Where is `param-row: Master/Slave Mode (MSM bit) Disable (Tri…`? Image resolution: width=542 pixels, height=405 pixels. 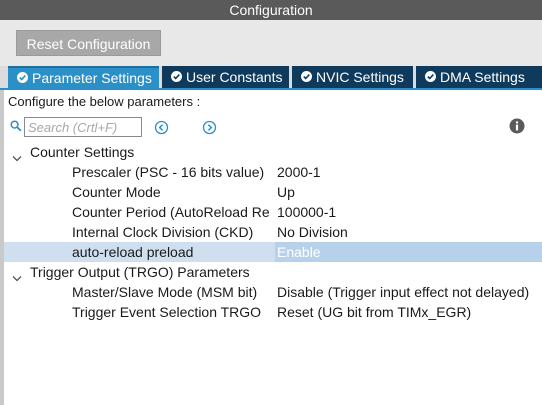 param-row: Master/Slave Mode (MSM bit) Disable (Tri… is located at coordinates (273, 292).